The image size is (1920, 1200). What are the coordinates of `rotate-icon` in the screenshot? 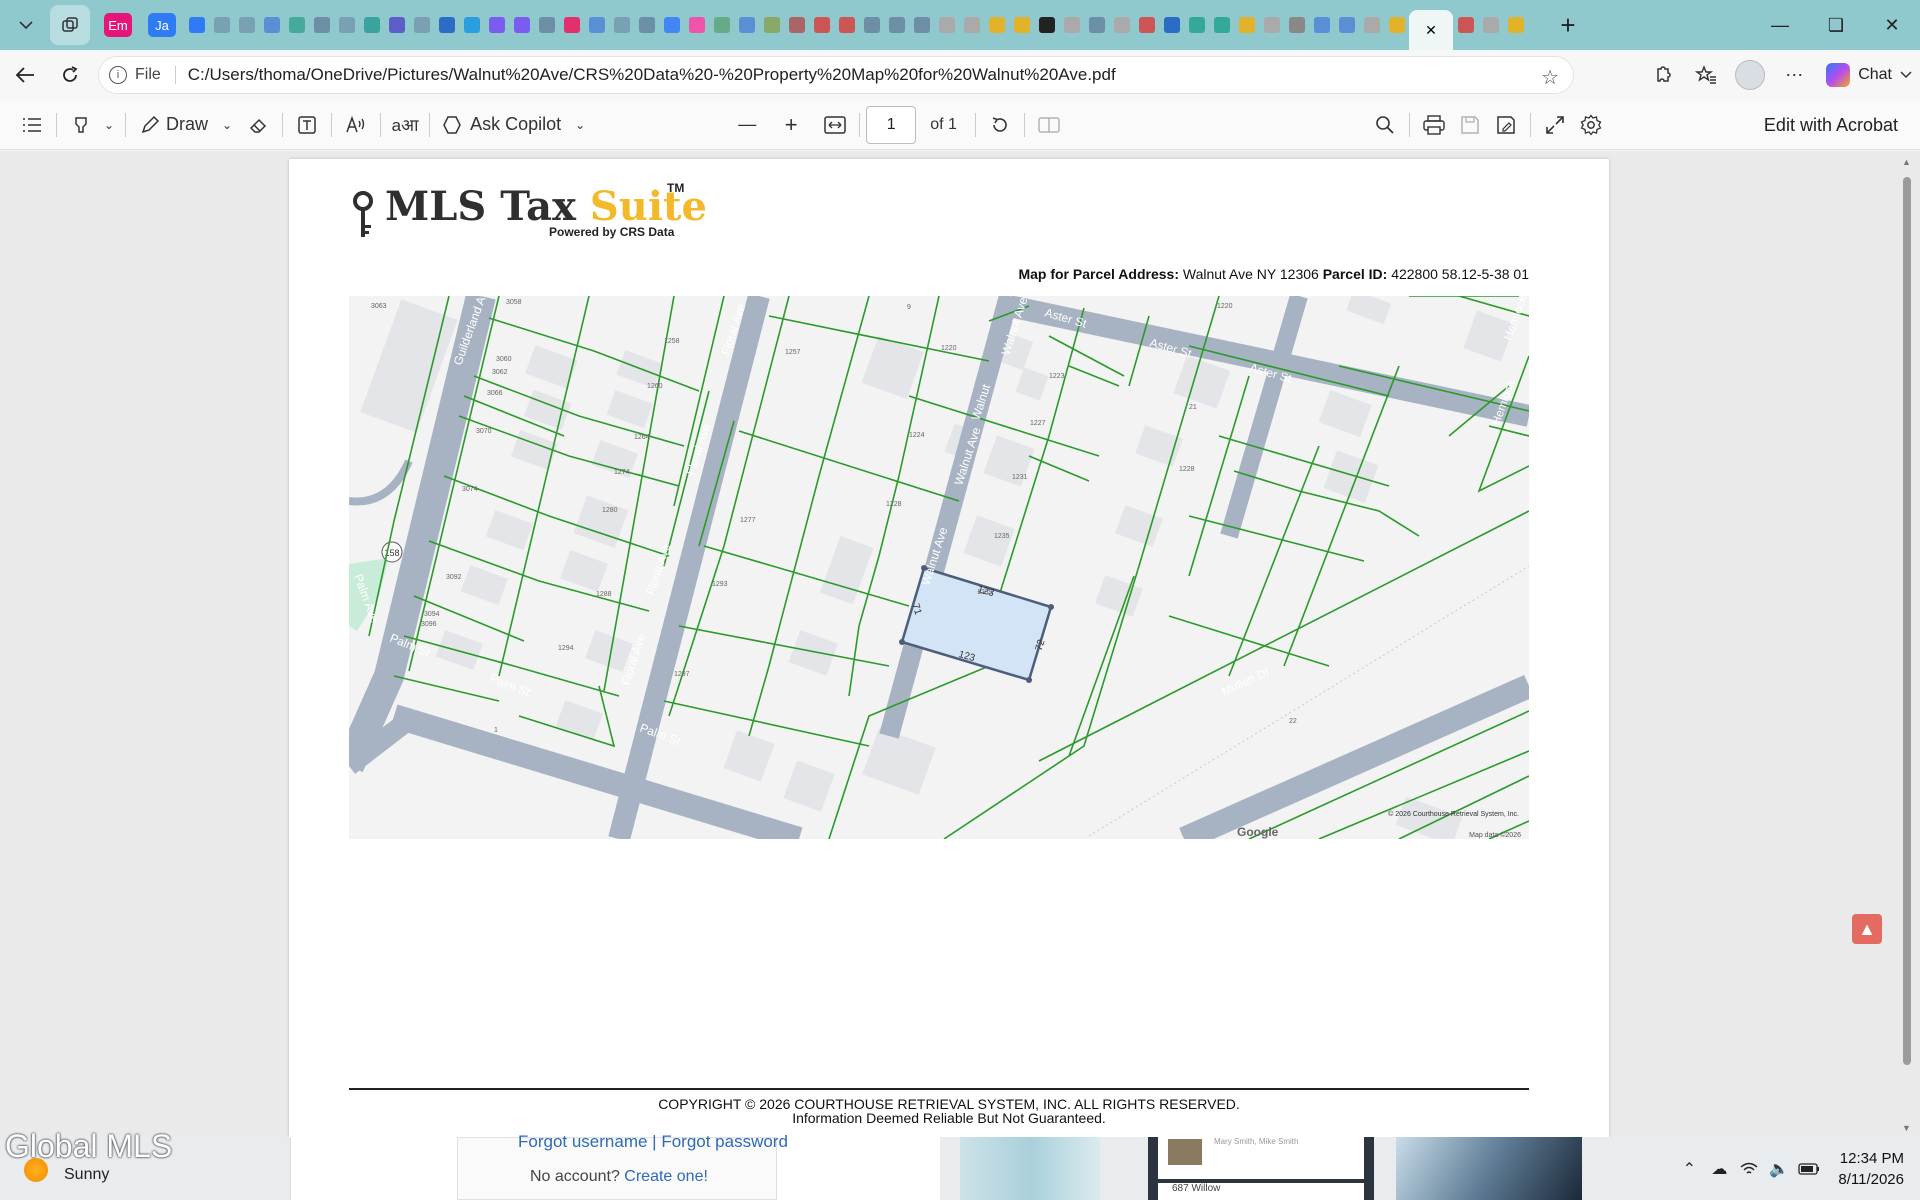 It's located at (1000, 125).